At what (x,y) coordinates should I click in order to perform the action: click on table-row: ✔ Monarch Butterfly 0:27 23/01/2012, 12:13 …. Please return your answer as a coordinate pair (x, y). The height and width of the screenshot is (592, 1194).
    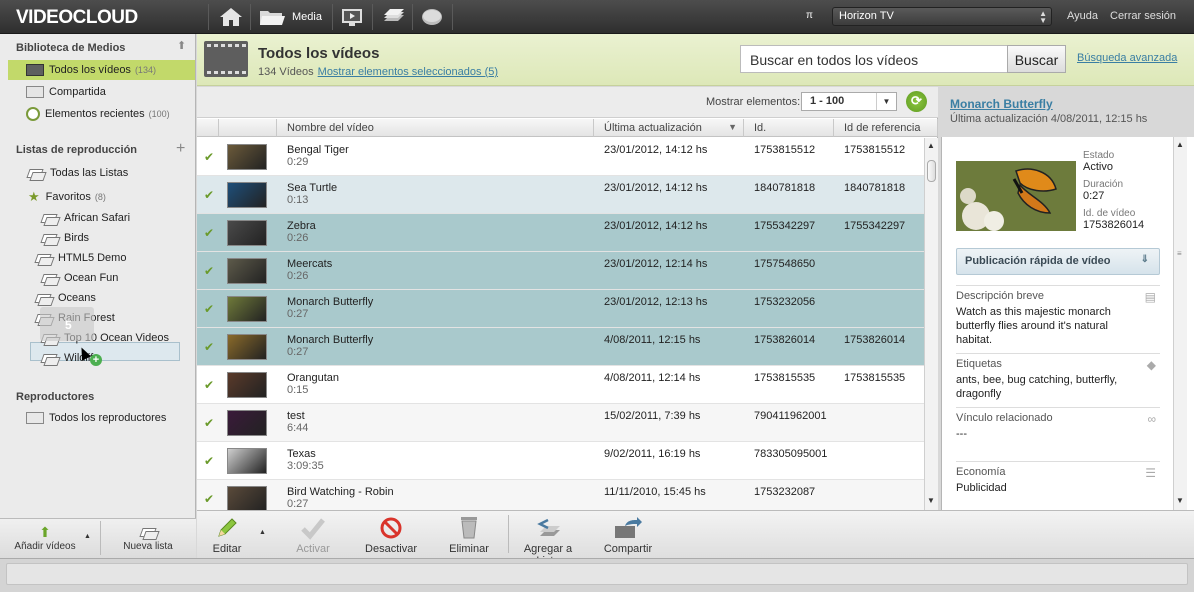
    Looking at the image, I should click on (560, 309).